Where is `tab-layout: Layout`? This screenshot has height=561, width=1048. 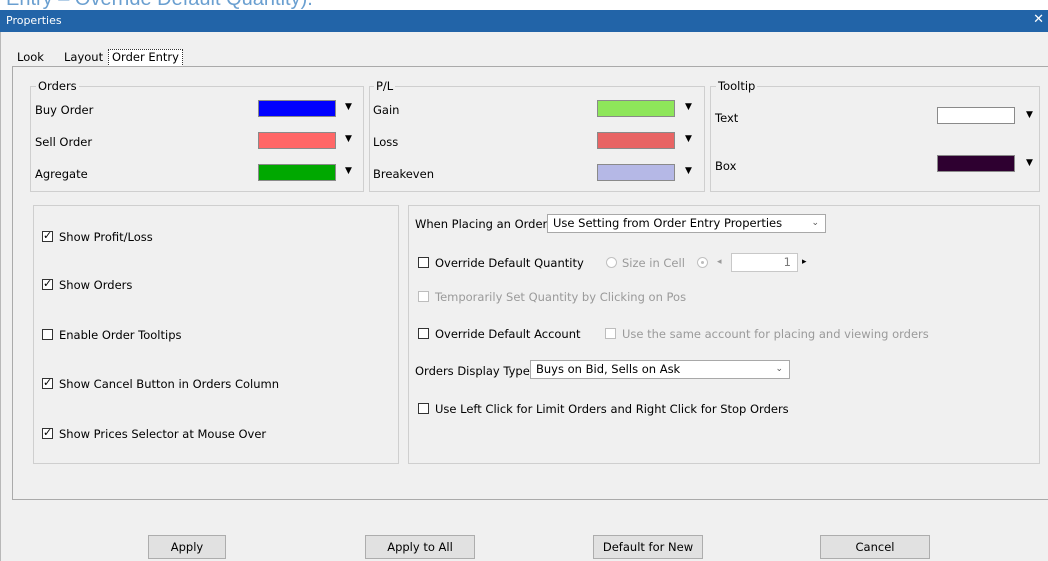 tab-layout: Layout is located at coordinates (83, 57).